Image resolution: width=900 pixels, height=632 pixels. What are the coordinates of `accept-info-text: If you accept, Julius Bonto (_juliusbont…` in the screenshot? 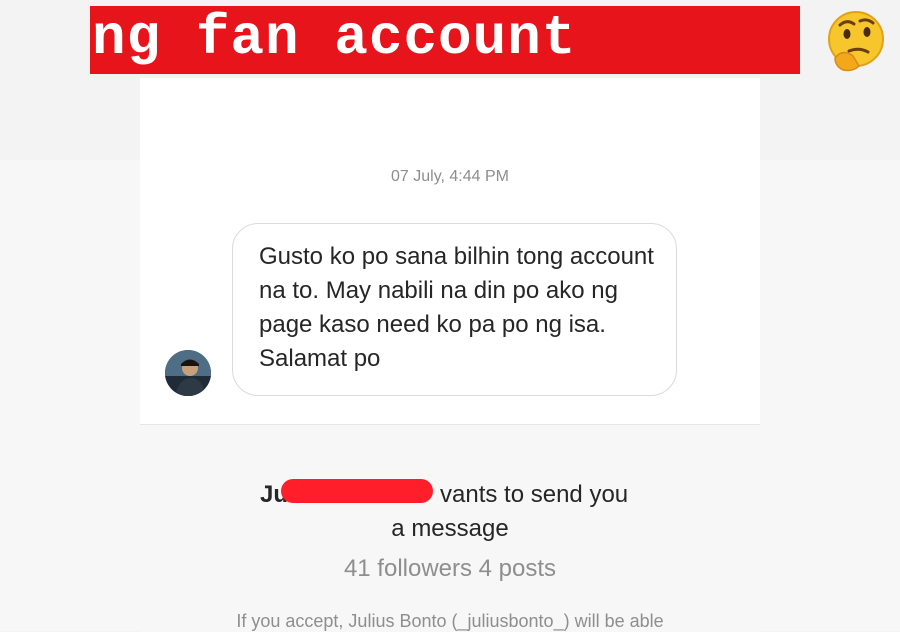 It's located at (450, 621).